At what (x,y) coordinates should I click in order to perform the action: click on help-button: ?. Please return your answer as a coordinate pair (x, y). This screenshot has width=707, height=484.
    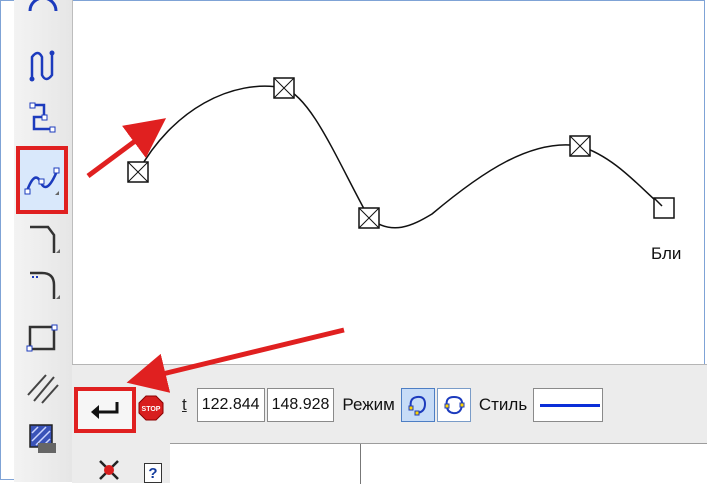
    Looking at the image, I should click on (153, 473).